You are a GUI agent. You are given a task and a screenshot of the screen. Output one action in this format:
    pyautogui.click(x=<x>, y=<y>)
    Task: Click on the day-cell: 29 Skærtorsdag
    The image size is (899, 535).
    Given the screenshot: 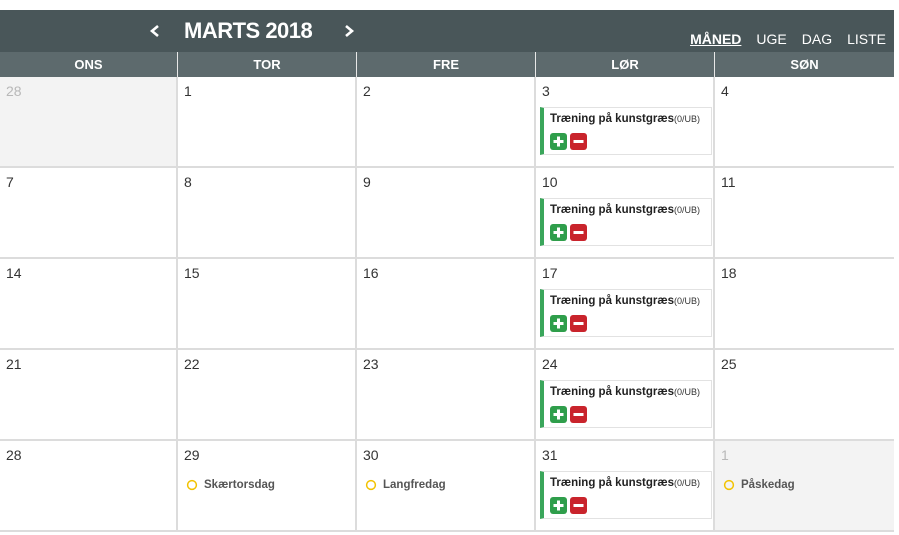 What is the action you would take?
    pyautogui.click(x=267, y=485)
    